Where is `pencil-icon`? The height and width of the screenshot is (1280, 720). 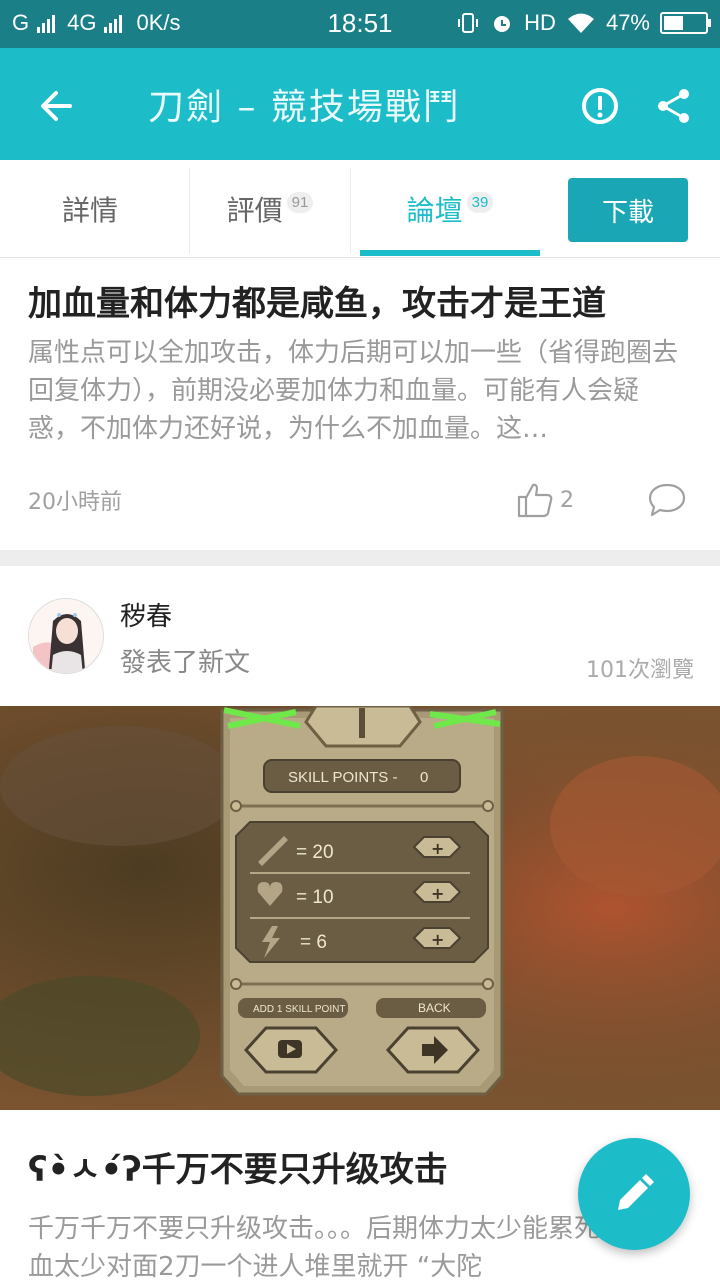
pencil-icon is located at coordinates (636, 1192).